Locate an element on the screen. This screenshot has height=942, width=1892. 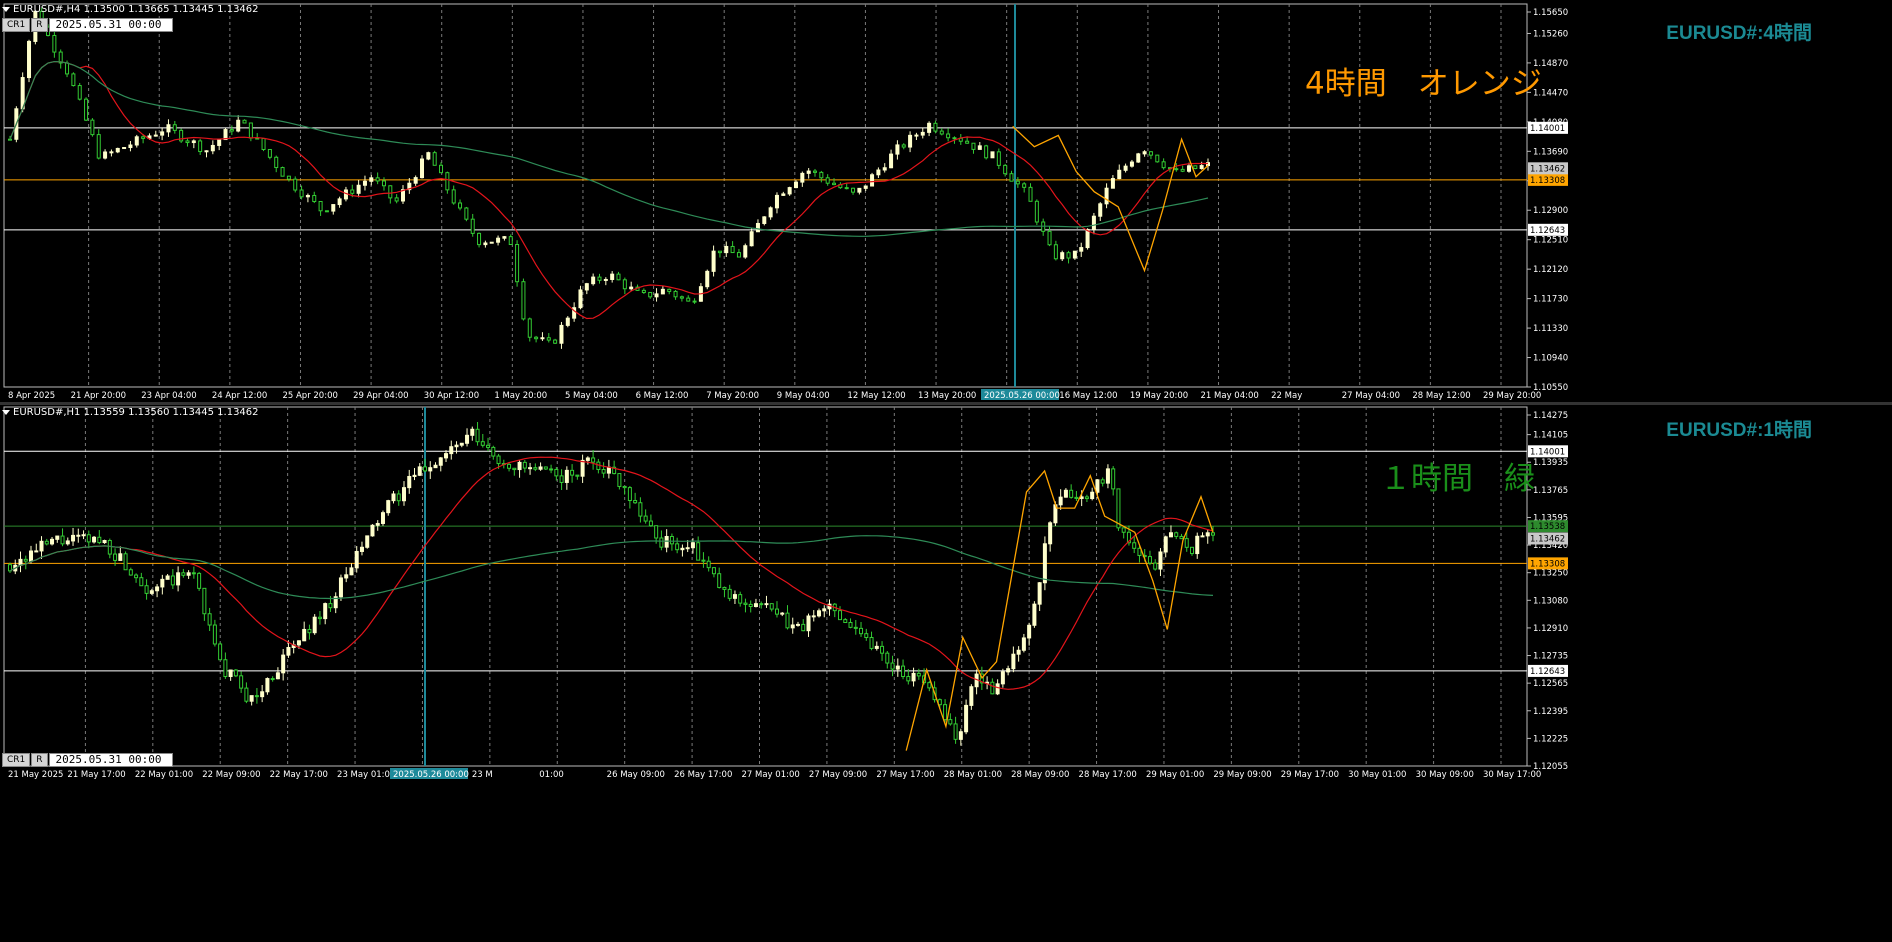
price-axis-label: 1.10550 is located at coordinates (1550, 388).